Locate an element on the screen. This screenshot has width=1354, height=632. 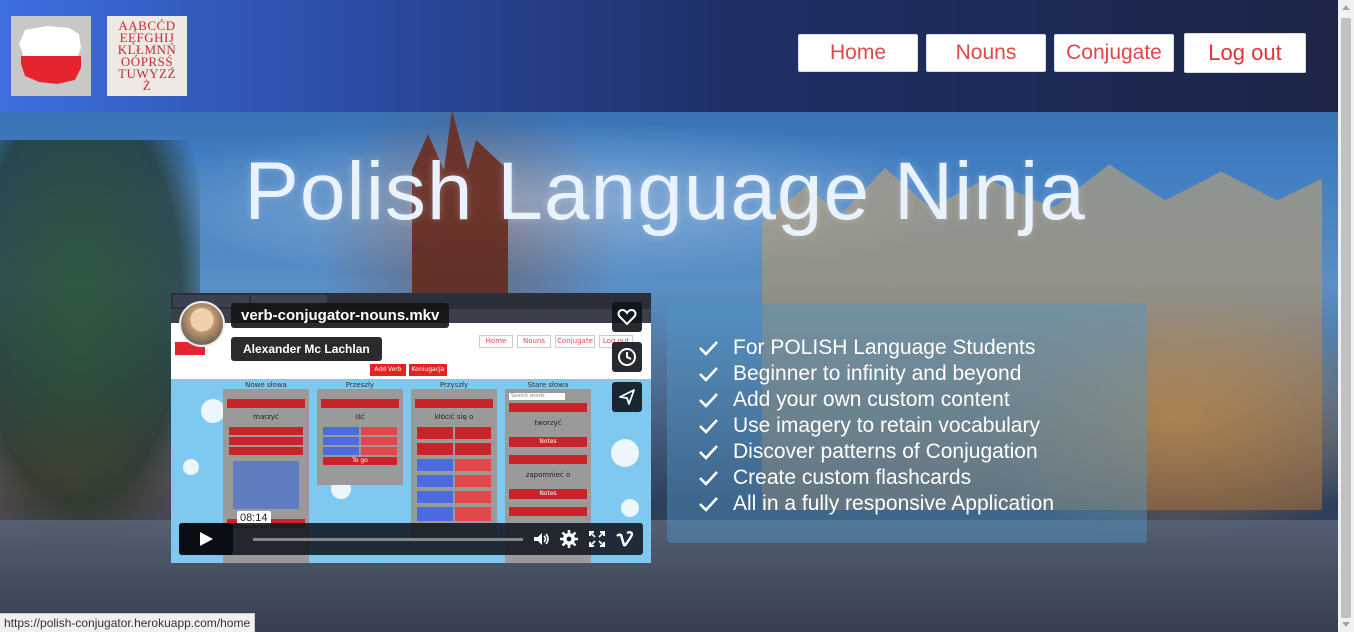
column-header: Nowe słowa is located at coordinates (266, 385).